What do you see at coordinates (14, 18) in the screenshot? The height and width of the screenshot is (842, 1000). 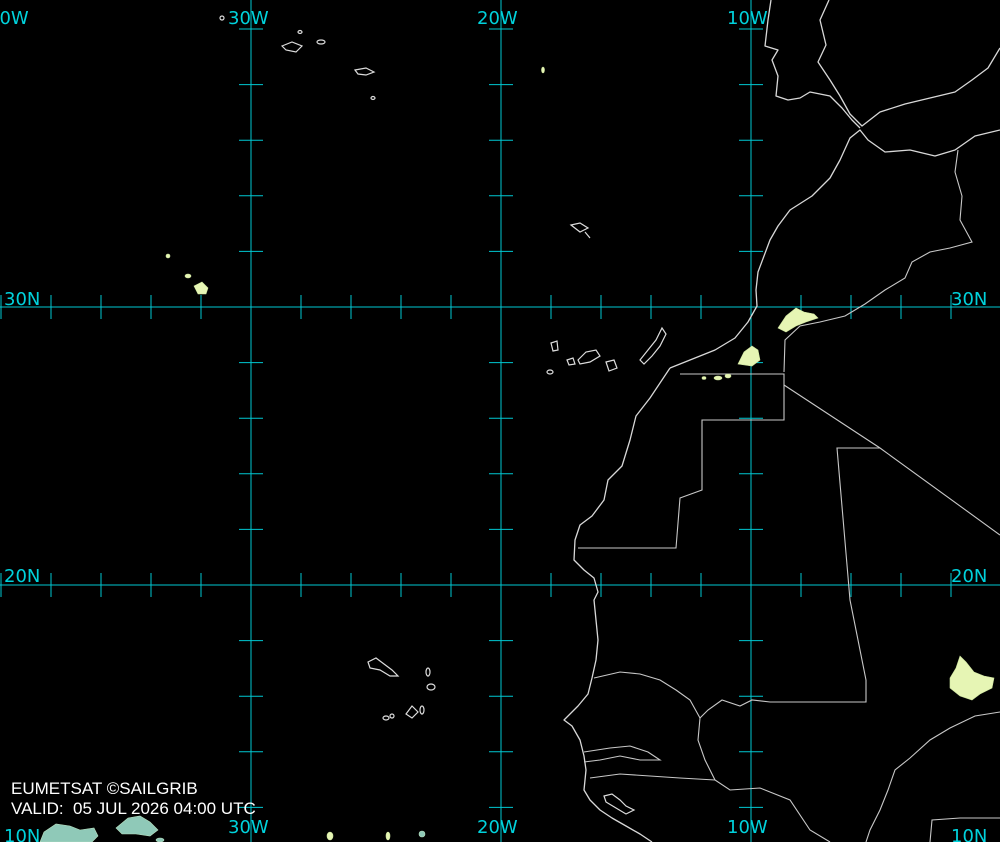 I see `label-top-40w: 40W` at bounding box center [14, 18].